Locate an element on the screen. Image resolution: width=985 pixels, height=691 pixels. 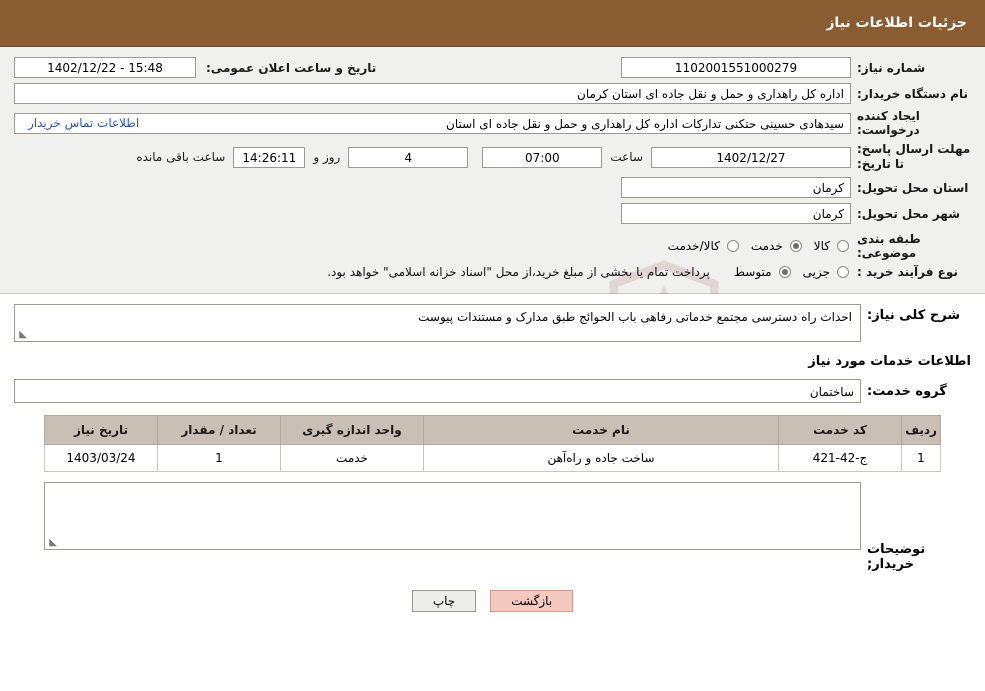
col-service-code: کد خدمت is located at coordinates (840, 430).